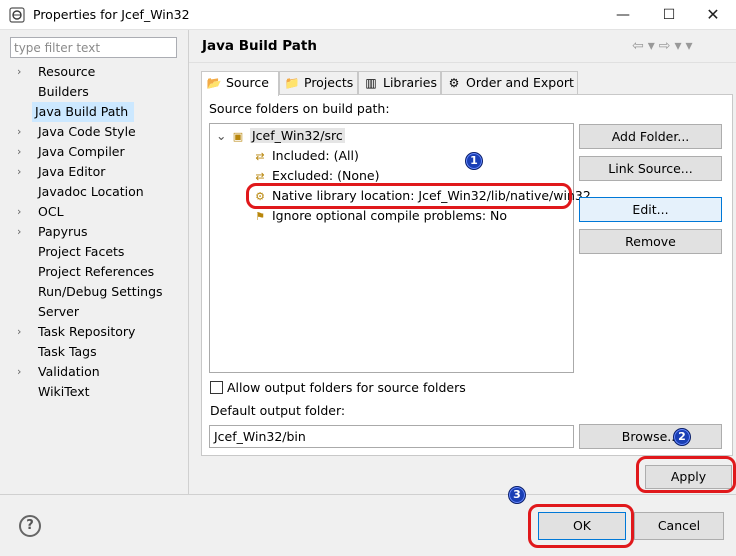  Describe the element at coordinates (315, 155) in the screenshot. I see `tree-row-label: Included: (All)` at that location.